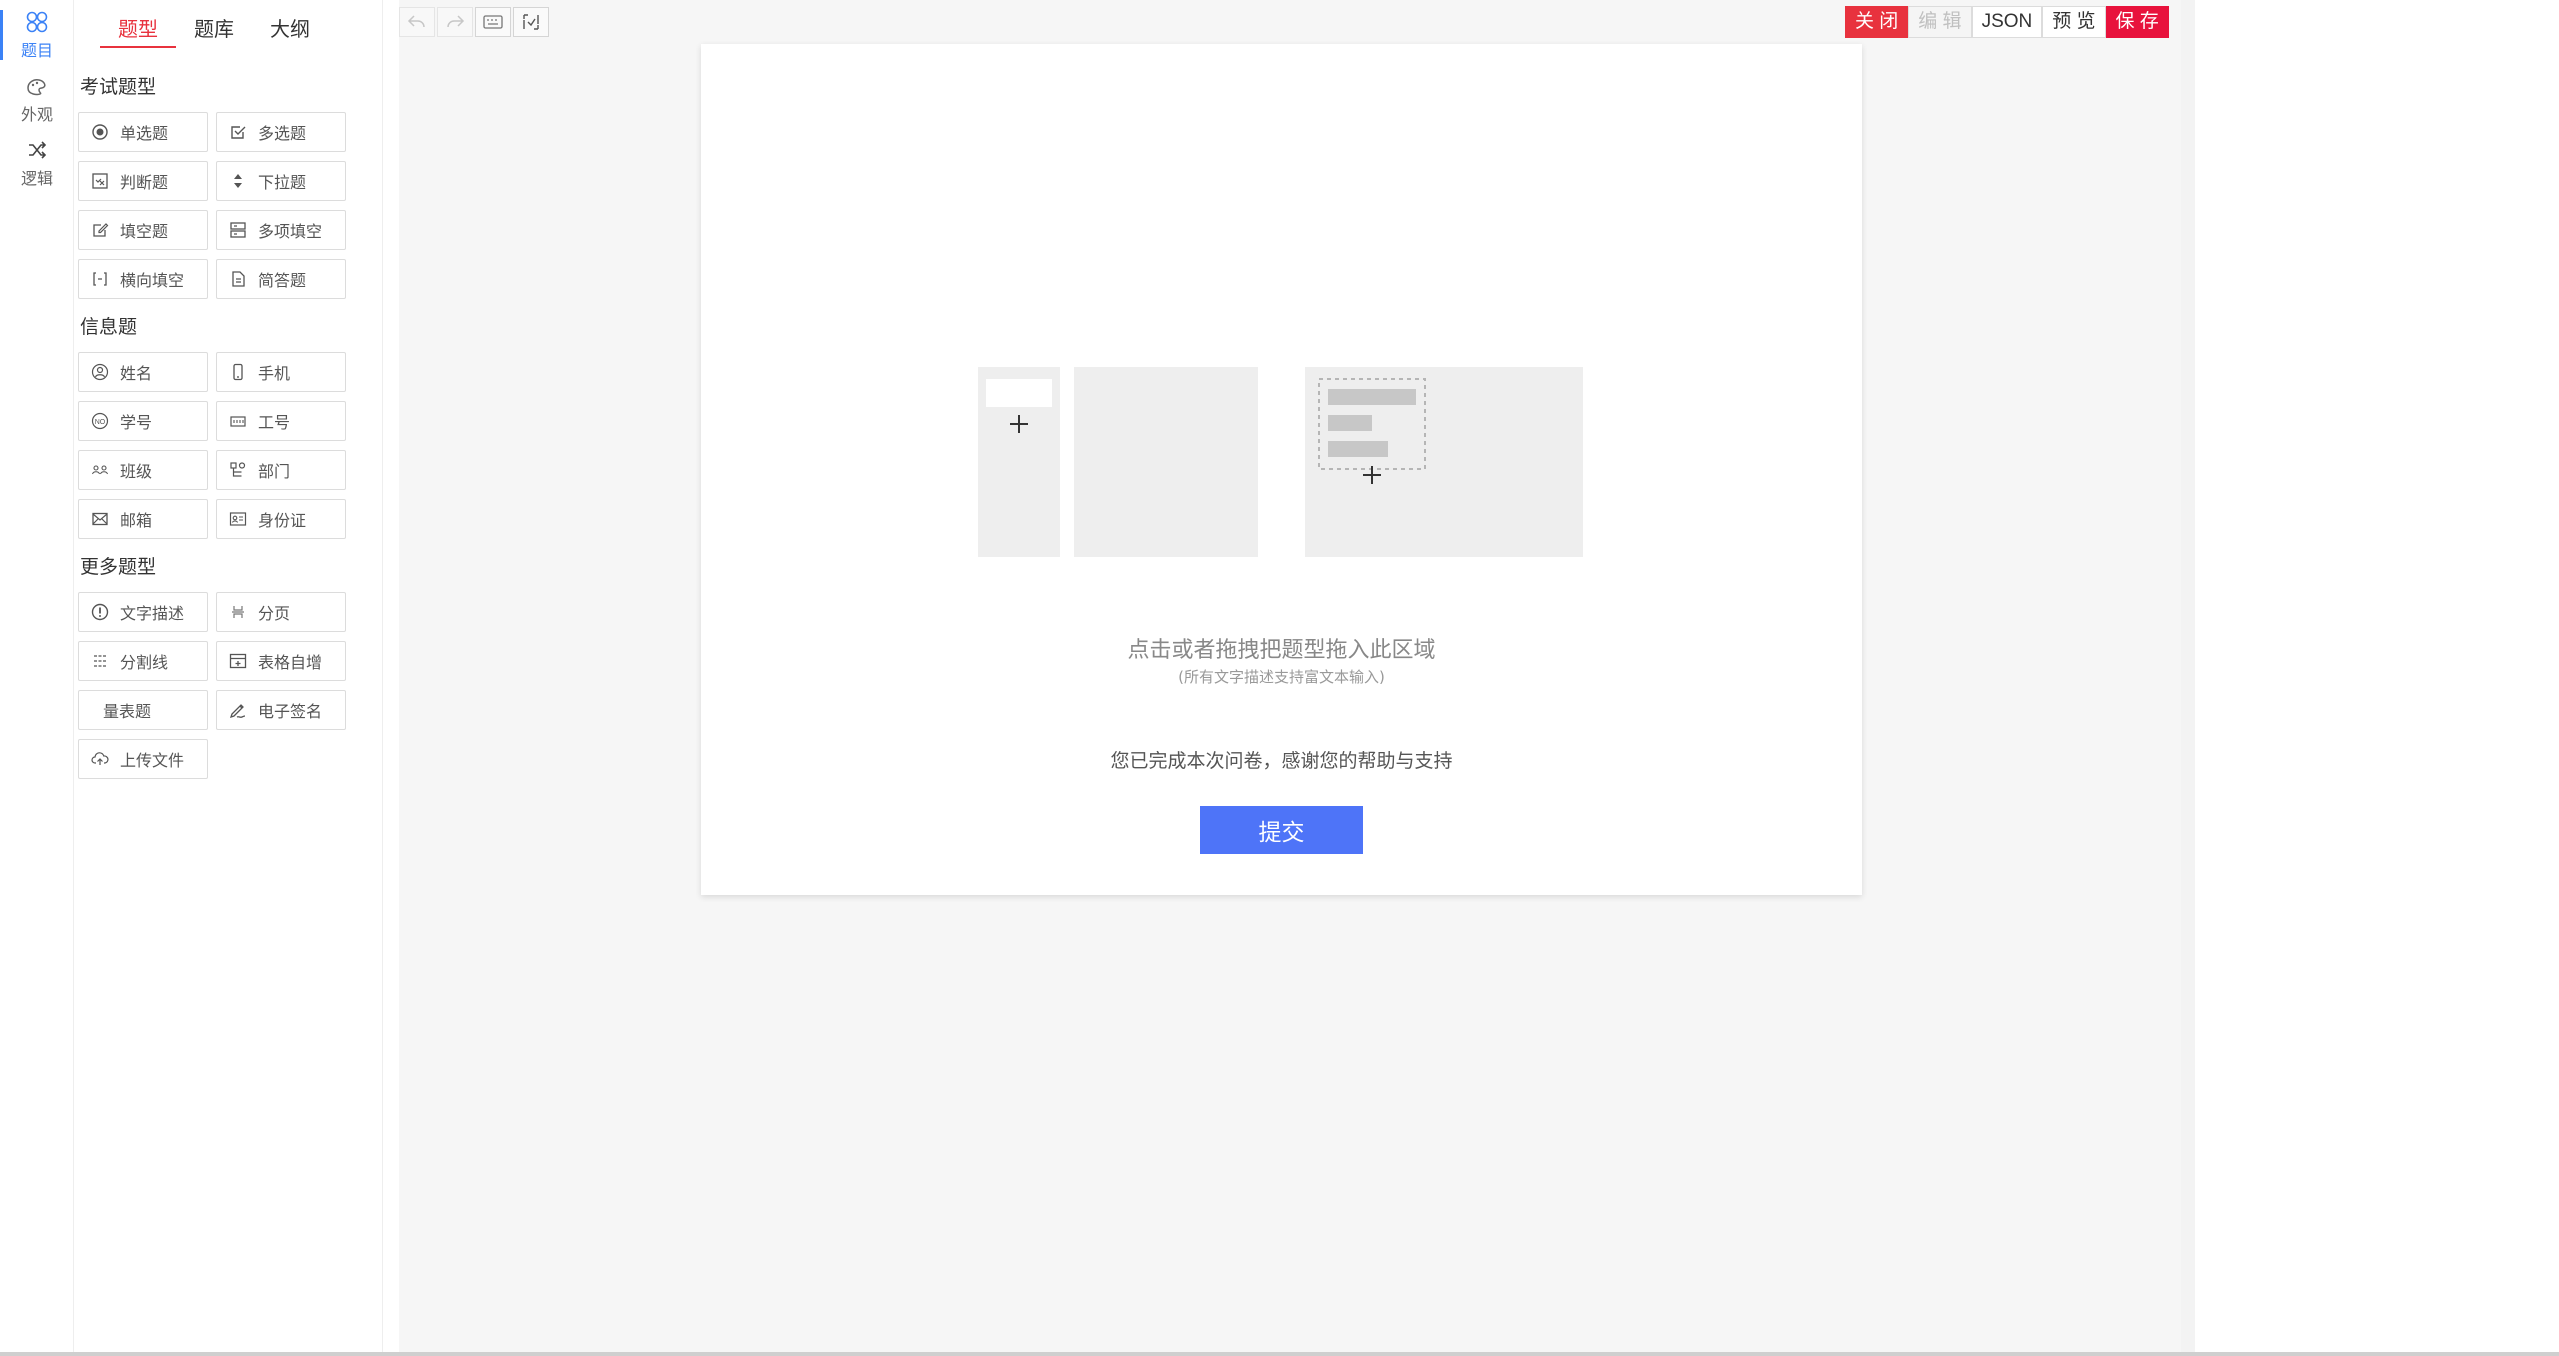  Describe the element at coordinates (238, 612) in the screenshot. I see `page-break-icon` at that location.